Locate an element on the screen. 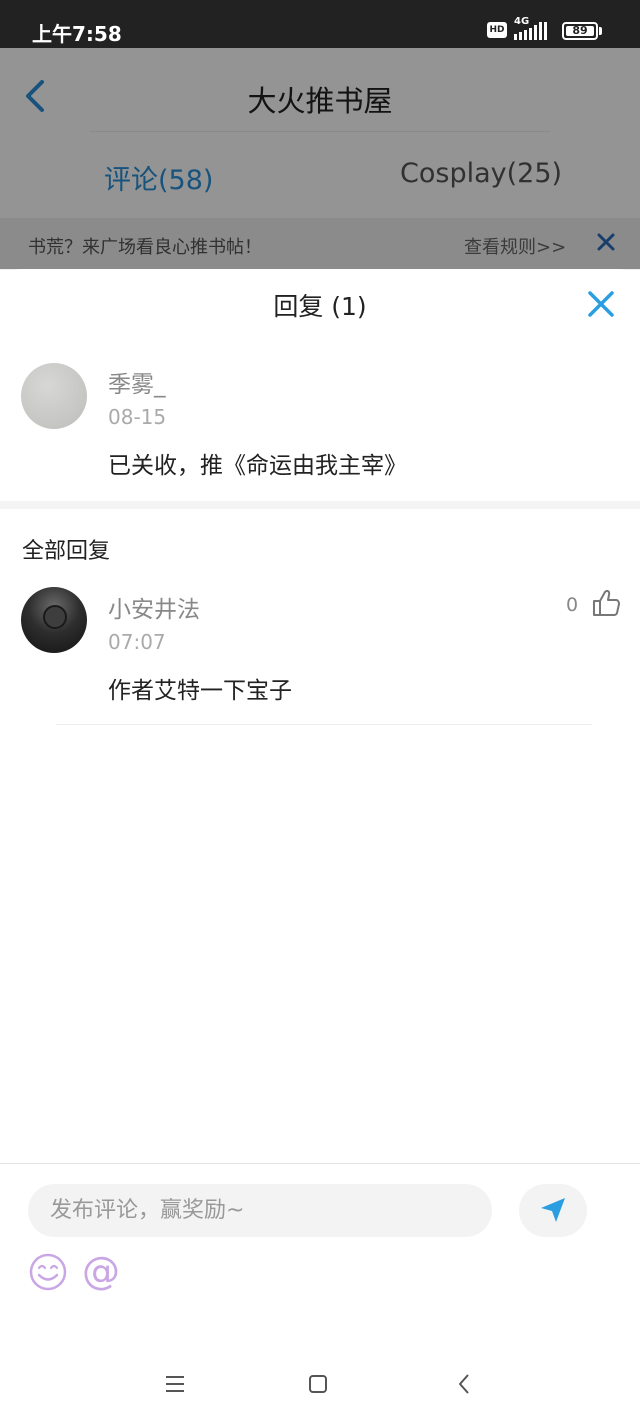 The width and height of the screenshot is (640, 1422). comment-date: 08-15 is located at coordinates (137, 417).